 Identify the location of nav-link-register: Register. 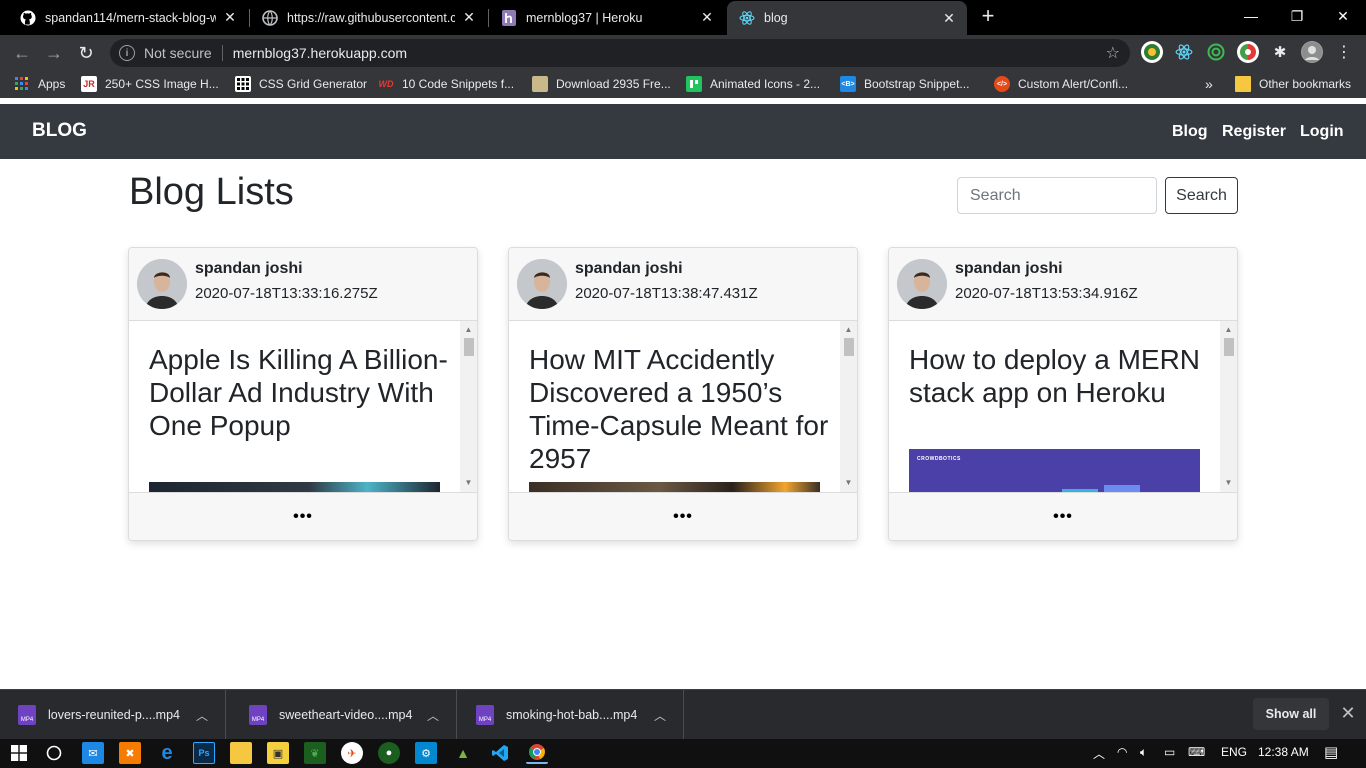
(1254, 132).